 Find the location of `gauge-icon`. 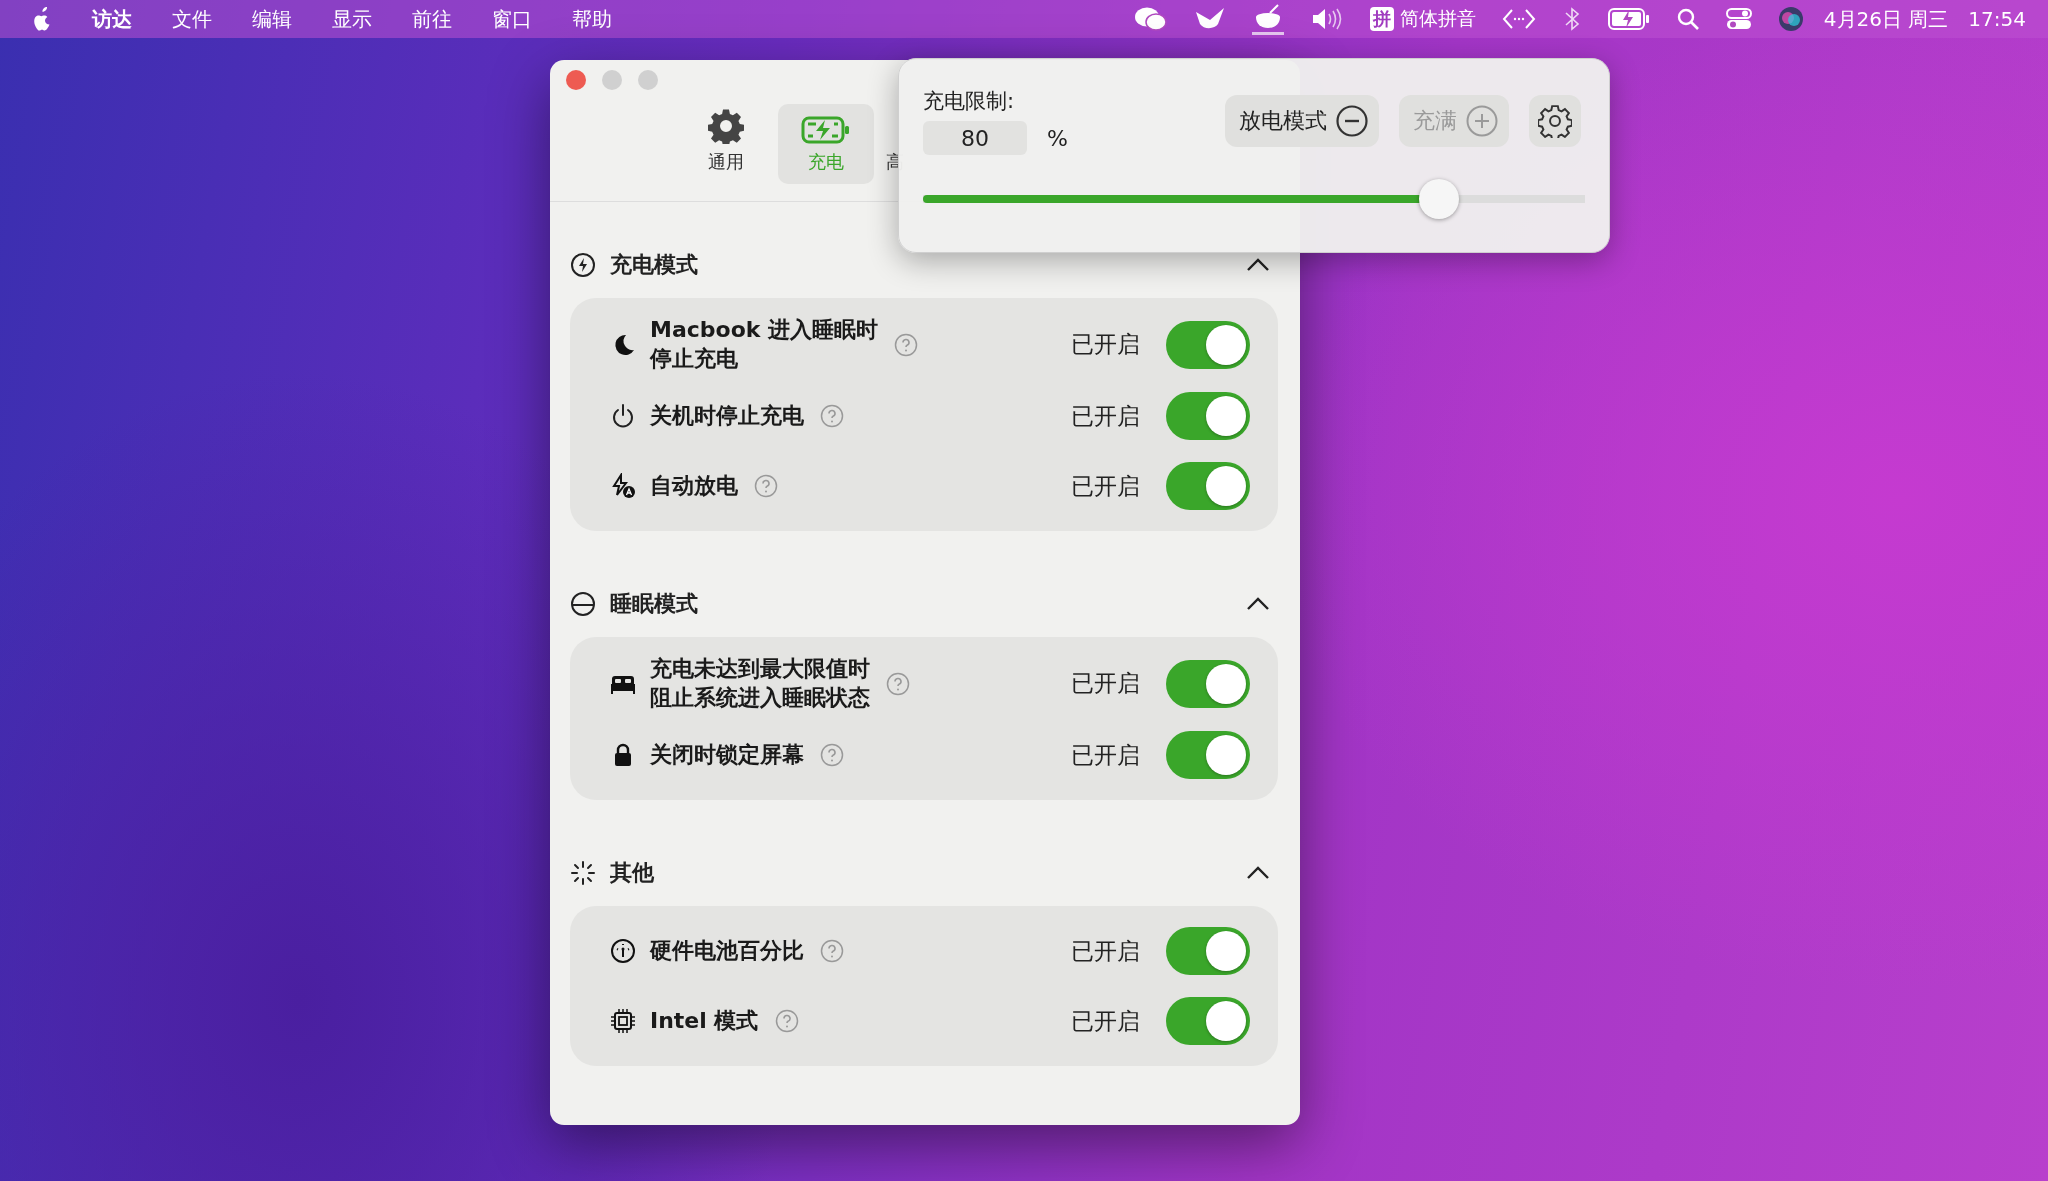

gauge-icon is located at coordinates (623, 951).